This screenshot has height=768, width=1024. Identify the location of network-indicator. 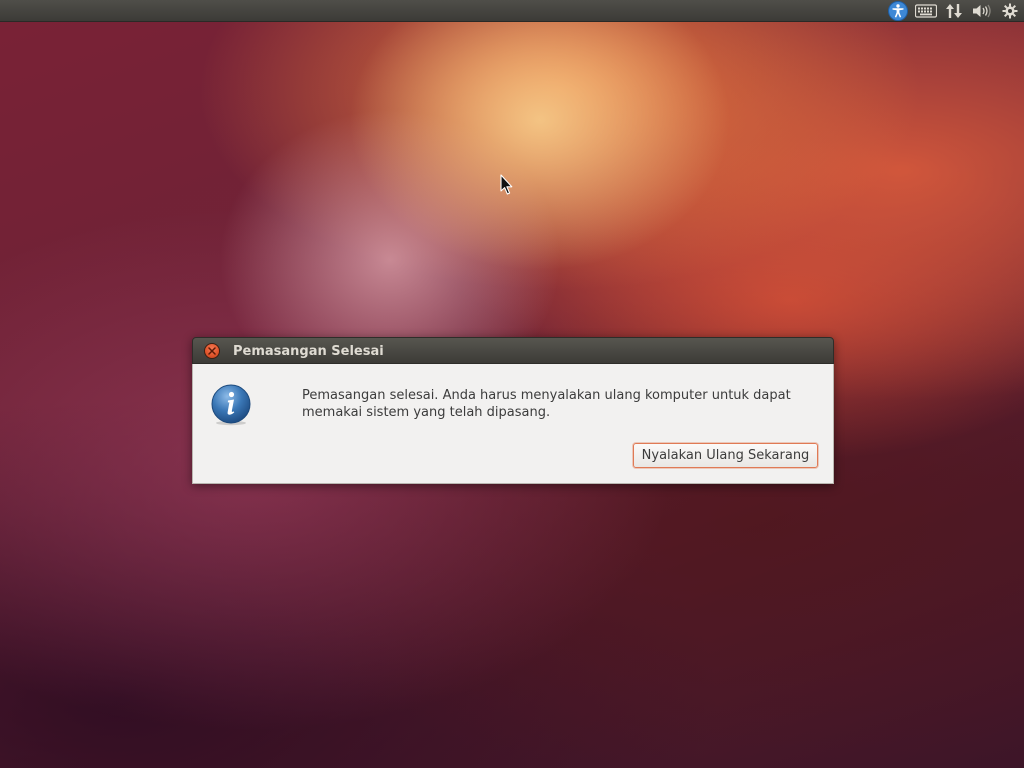
(954, 11).